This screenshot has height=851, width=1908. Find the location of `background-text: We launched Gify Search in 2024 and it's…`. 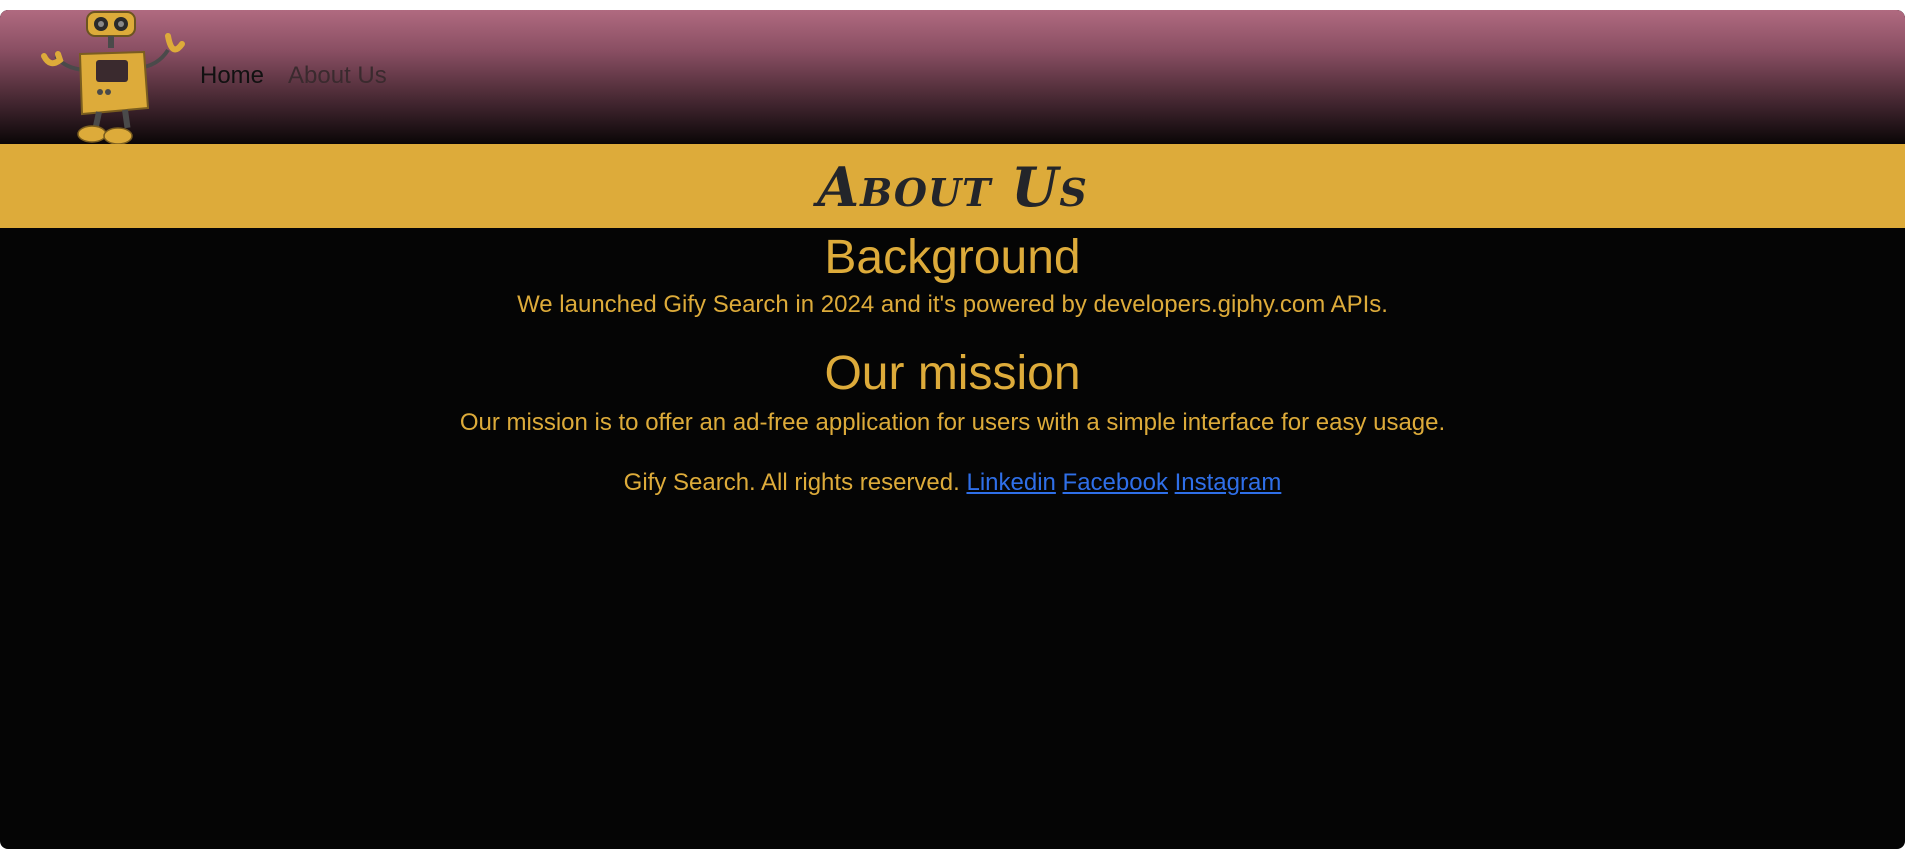

background-text: We launched Gify Search in 2024 and it's… is located at coordinates (952, 304).